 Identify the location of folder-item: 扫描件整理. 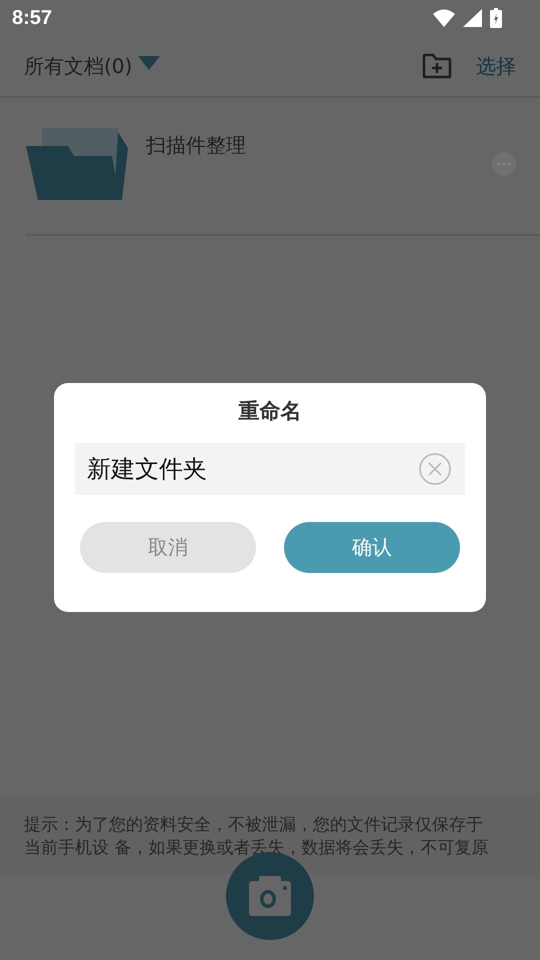
(283, 167).